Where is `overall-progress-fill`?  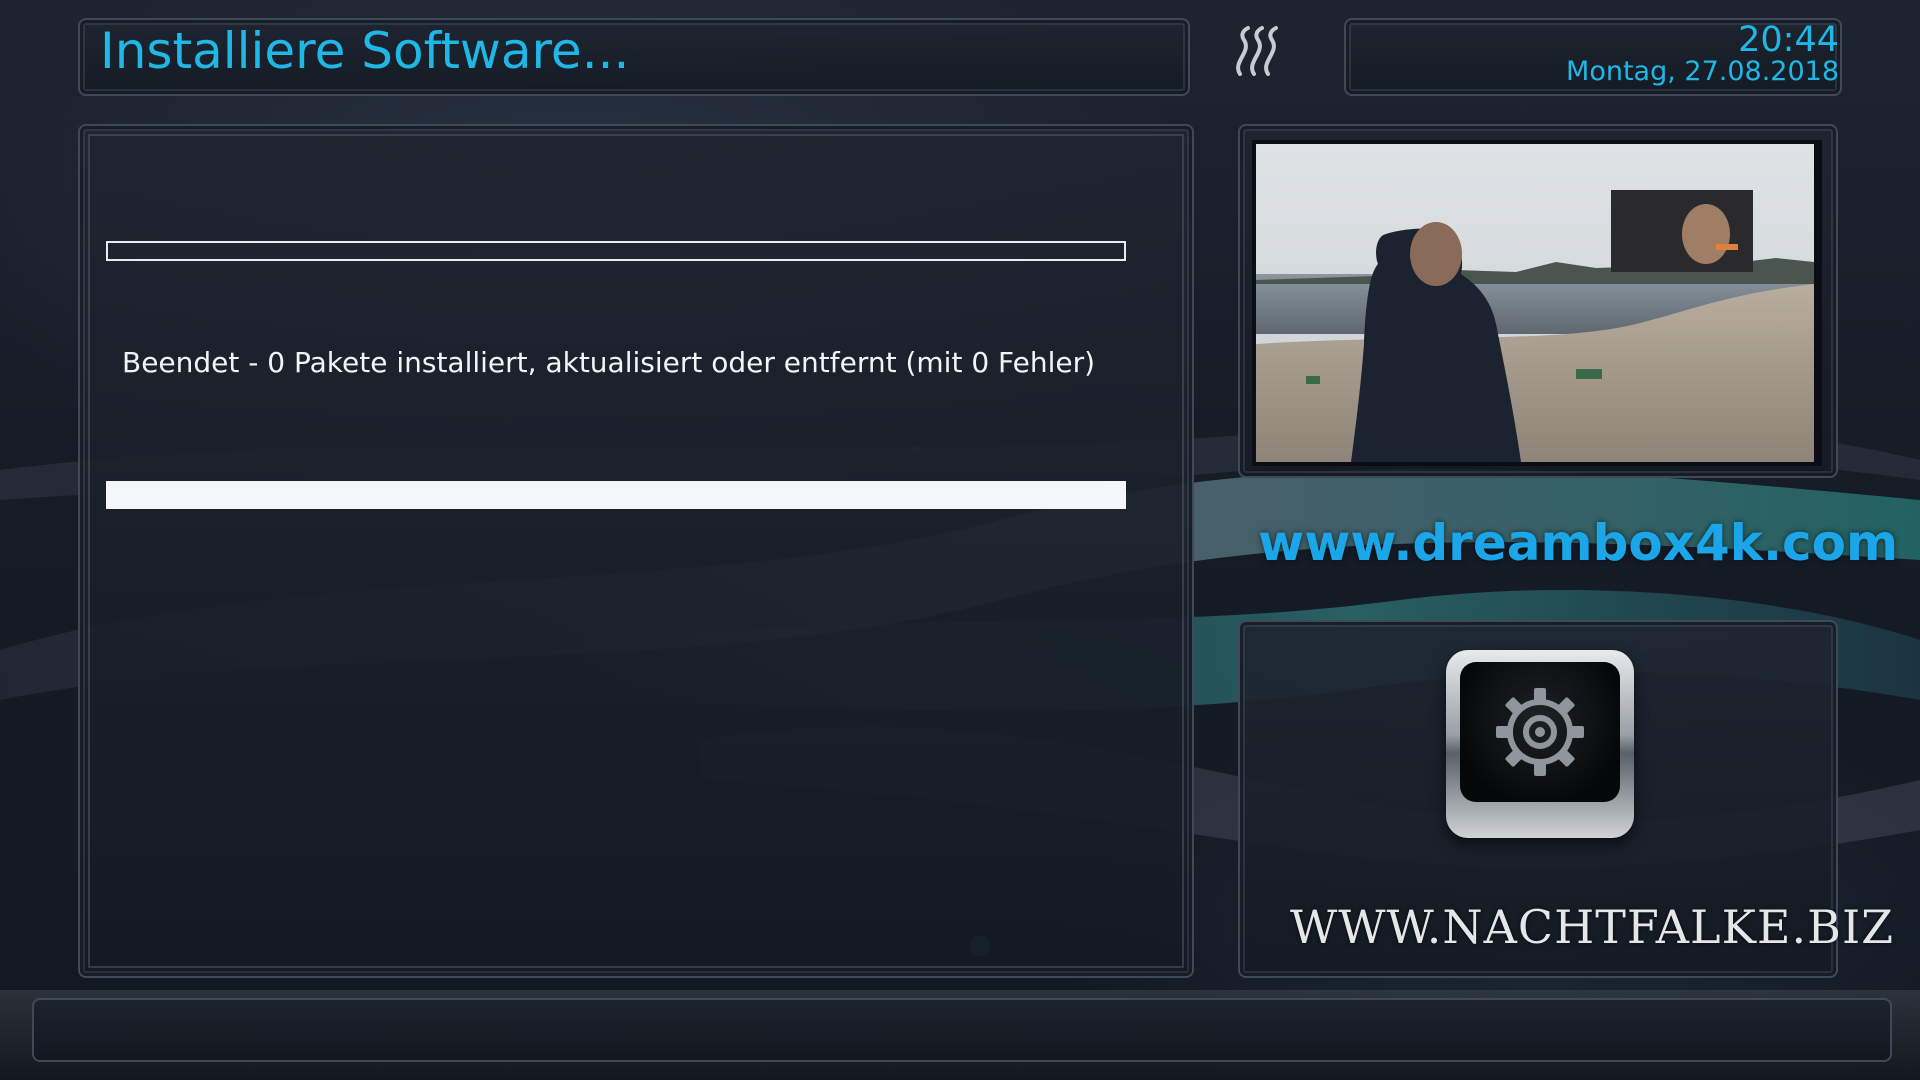 overall-progress-fill is located at coordinates (616, 495).